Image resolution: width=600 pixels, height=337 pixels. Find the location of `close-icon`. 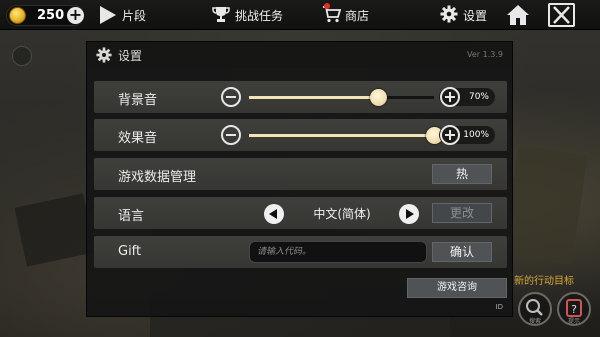

close-icon is located at coordinates (561, 15).